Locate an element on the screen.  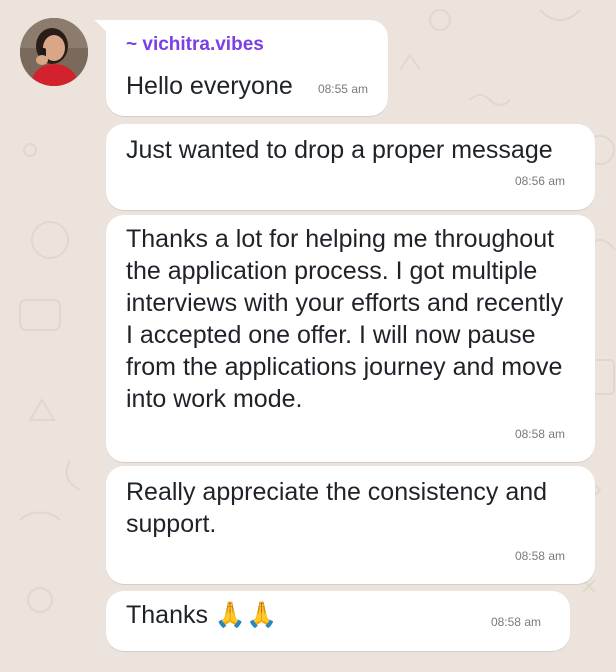
message-timestamp: 08:56 am is located at coordinates (539, 181).